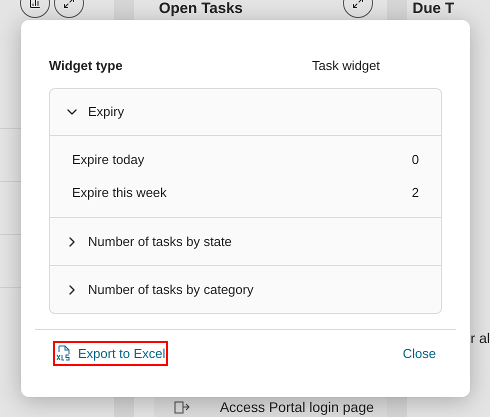 Image resolution: width=490 pixels, height=417 pixels. What do you see at coordinates (480, 338) in the screenshot?
I see `list-item-text: r al` at bounding box center [480, 338].